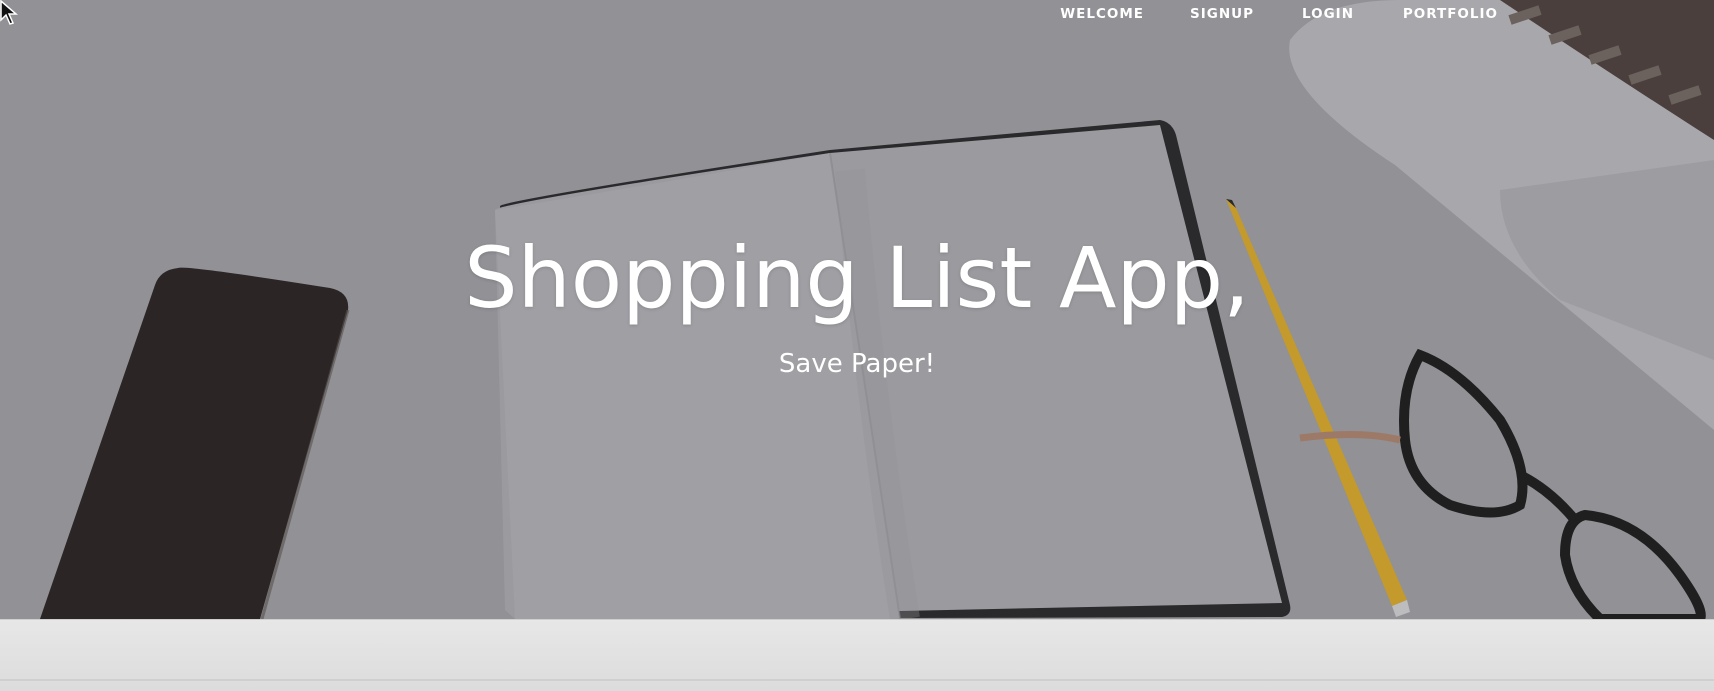  Describe the element at coordinates (857, 364) in the screenshot. I see `hero-subtitle: Save Paper!` at that location.